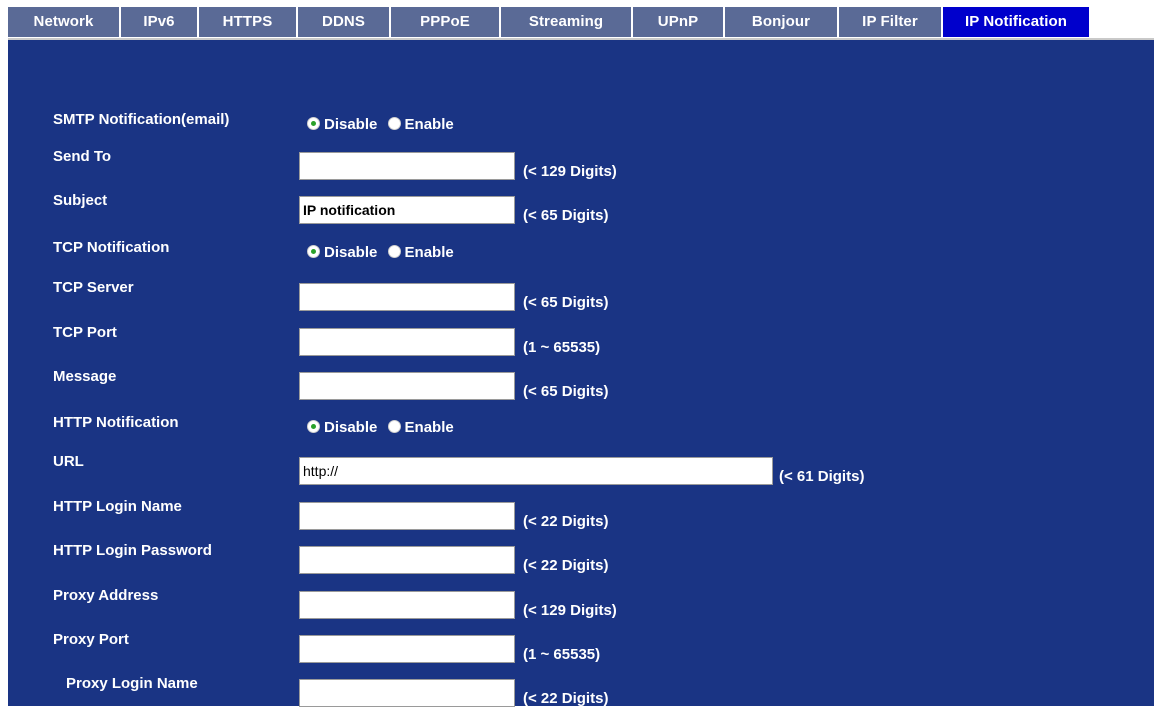 This screenshot has width=1154, height=715. I want to click on smtp-disable-radio: Disable, so click(342, 124).